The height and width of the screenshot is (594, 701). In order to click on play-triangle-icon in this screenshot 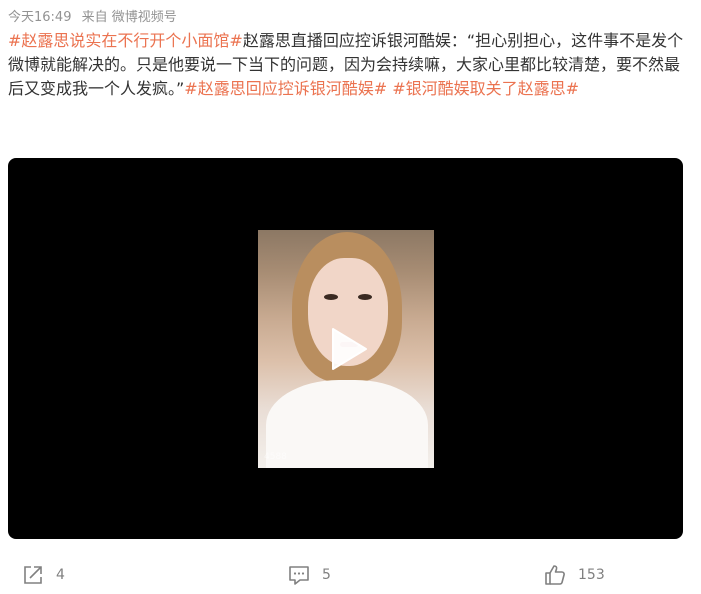, I will do `click(349, 349)`.